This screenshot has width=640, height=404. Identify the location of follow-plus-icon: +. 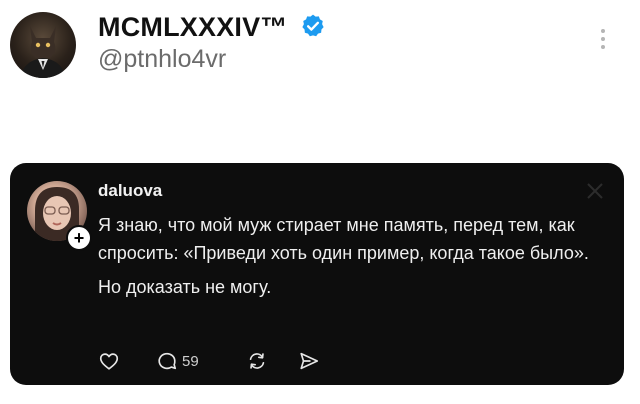
(79, 238).